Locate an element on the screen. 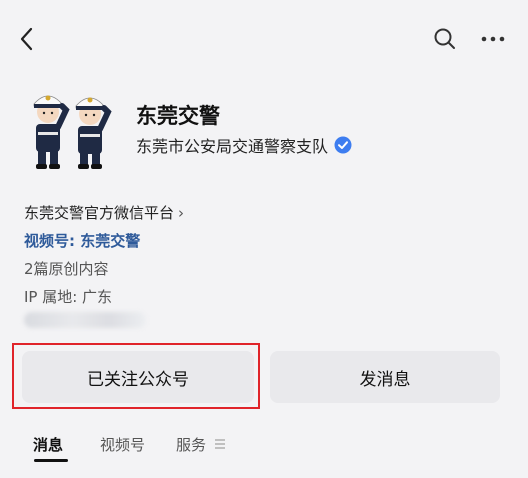 The width and height of the screenshot is (528, 478). verified-org-row: 东莞市公安局交通警察支队 is located at coordinates (244, 145).